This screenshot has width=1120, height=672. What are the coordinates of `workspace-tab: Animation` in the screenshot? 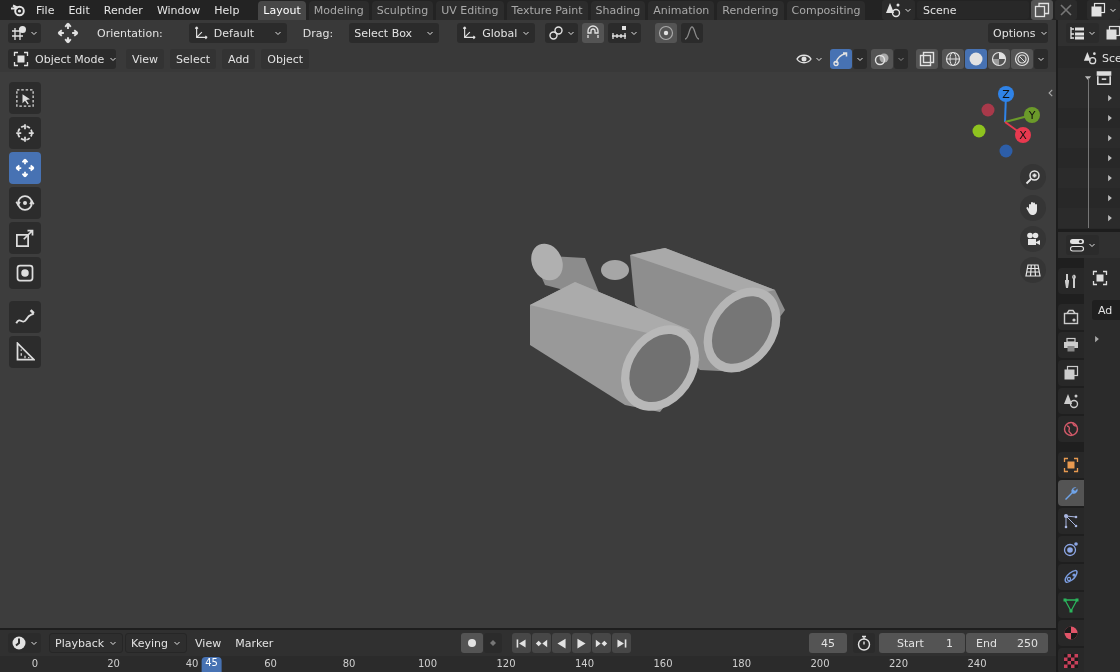 It's located at (681, 10).